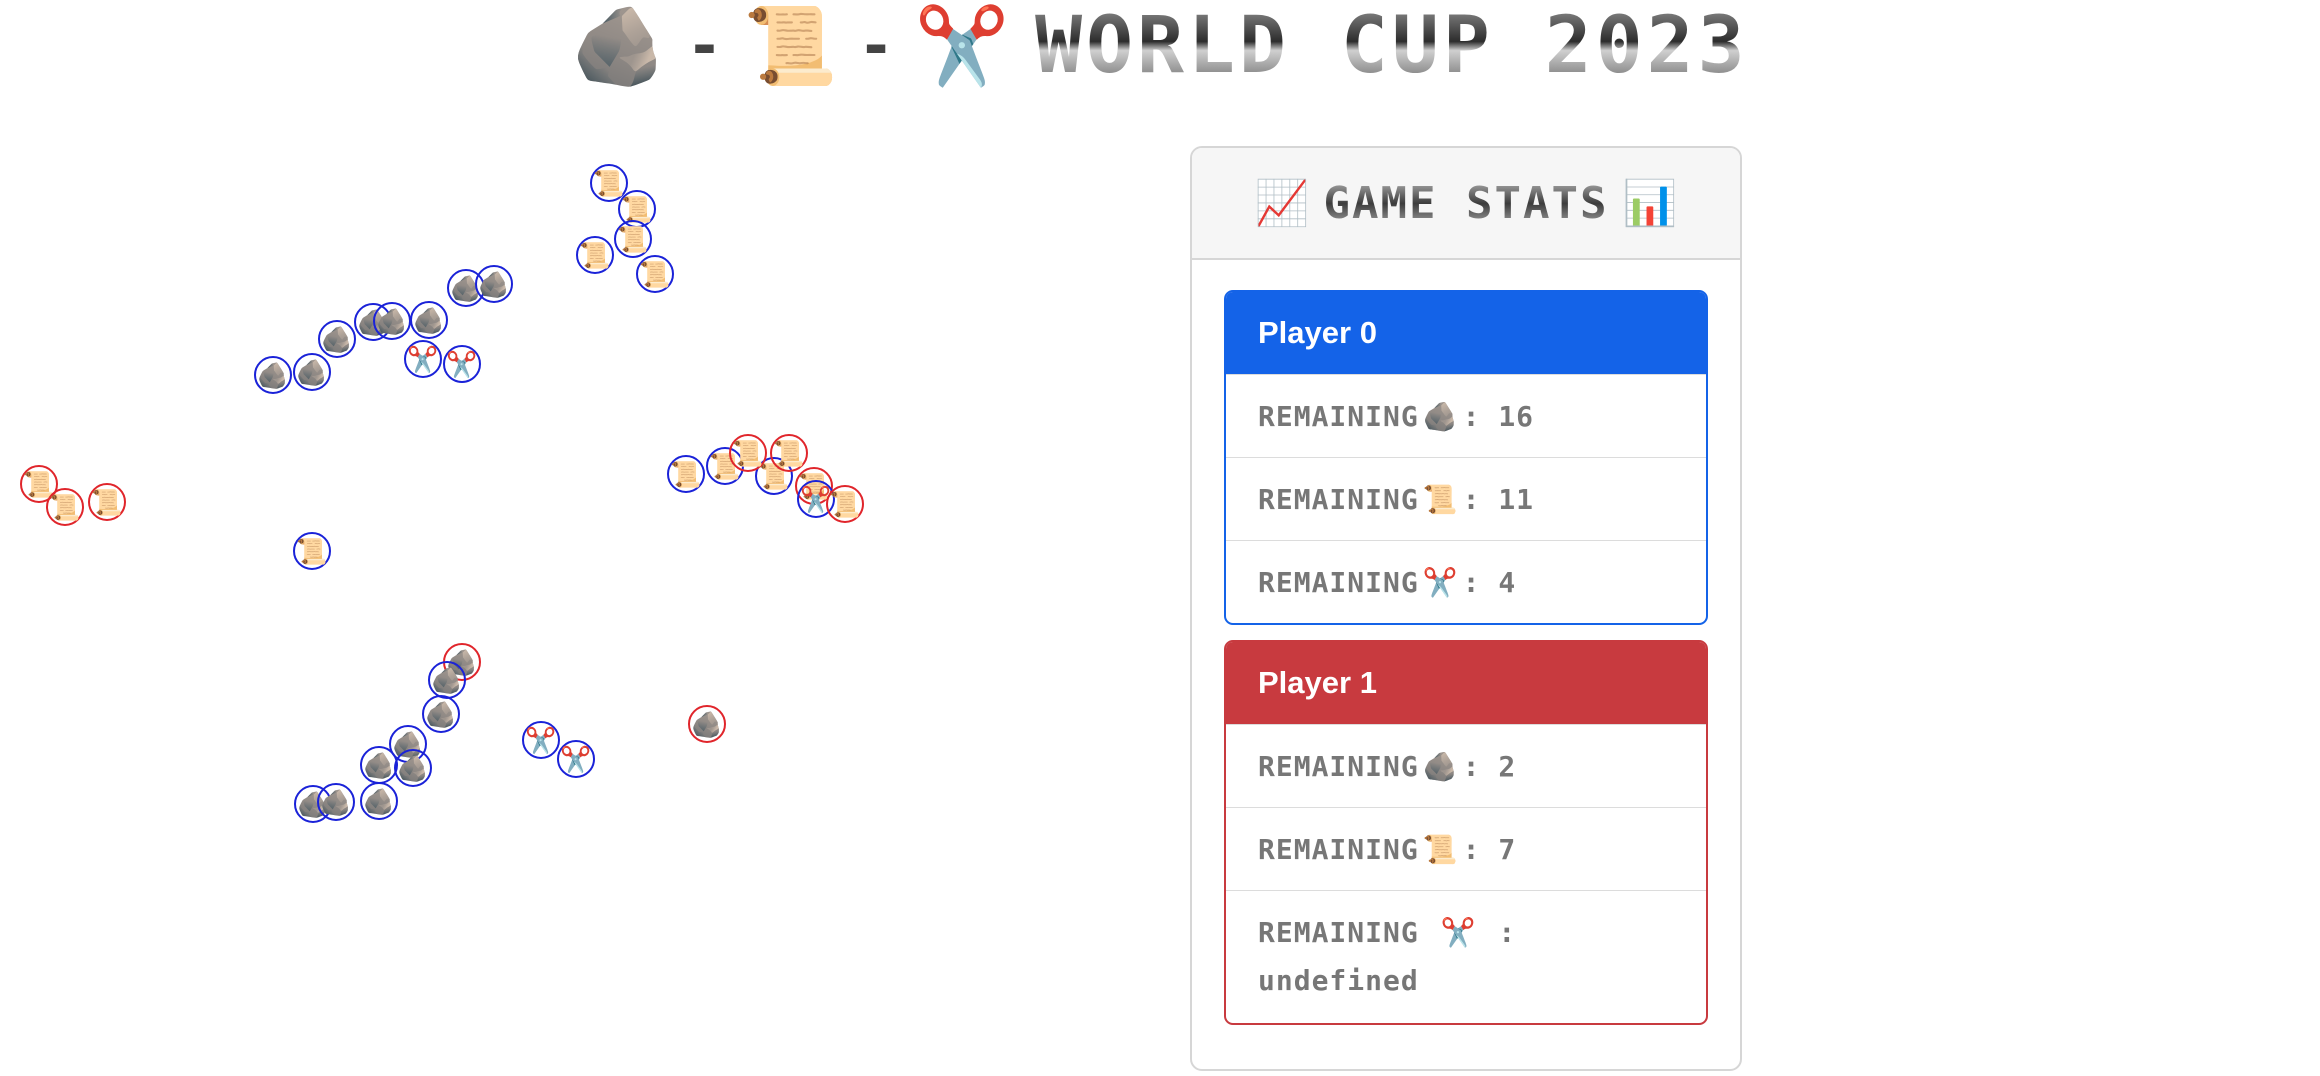  I want to click on remaining-scissors-row: REMAINING ✂️ : undefined, so click(1466, 956).